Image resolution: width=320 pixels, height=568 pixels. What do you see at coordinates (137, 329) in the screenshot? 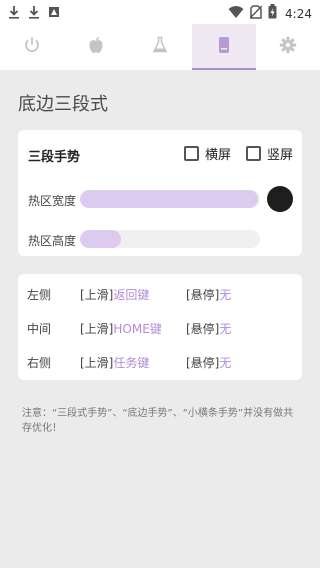
I see `swipe-value: HOME键` at bounding box center [137, 329].